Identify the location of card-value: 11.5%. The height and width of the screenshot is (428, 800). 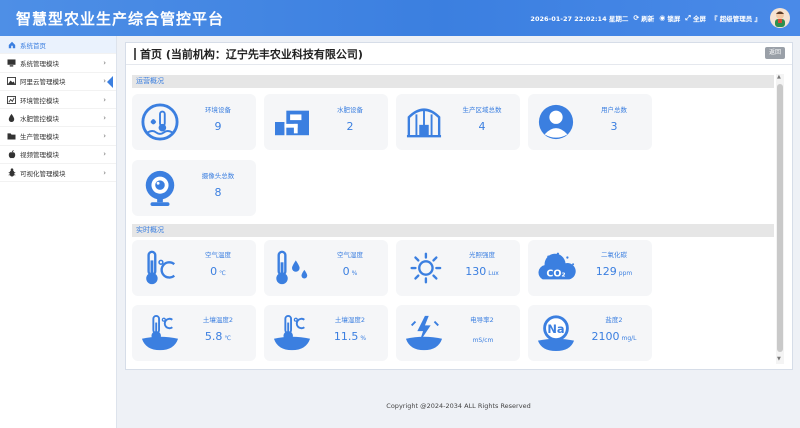
(350, 336).